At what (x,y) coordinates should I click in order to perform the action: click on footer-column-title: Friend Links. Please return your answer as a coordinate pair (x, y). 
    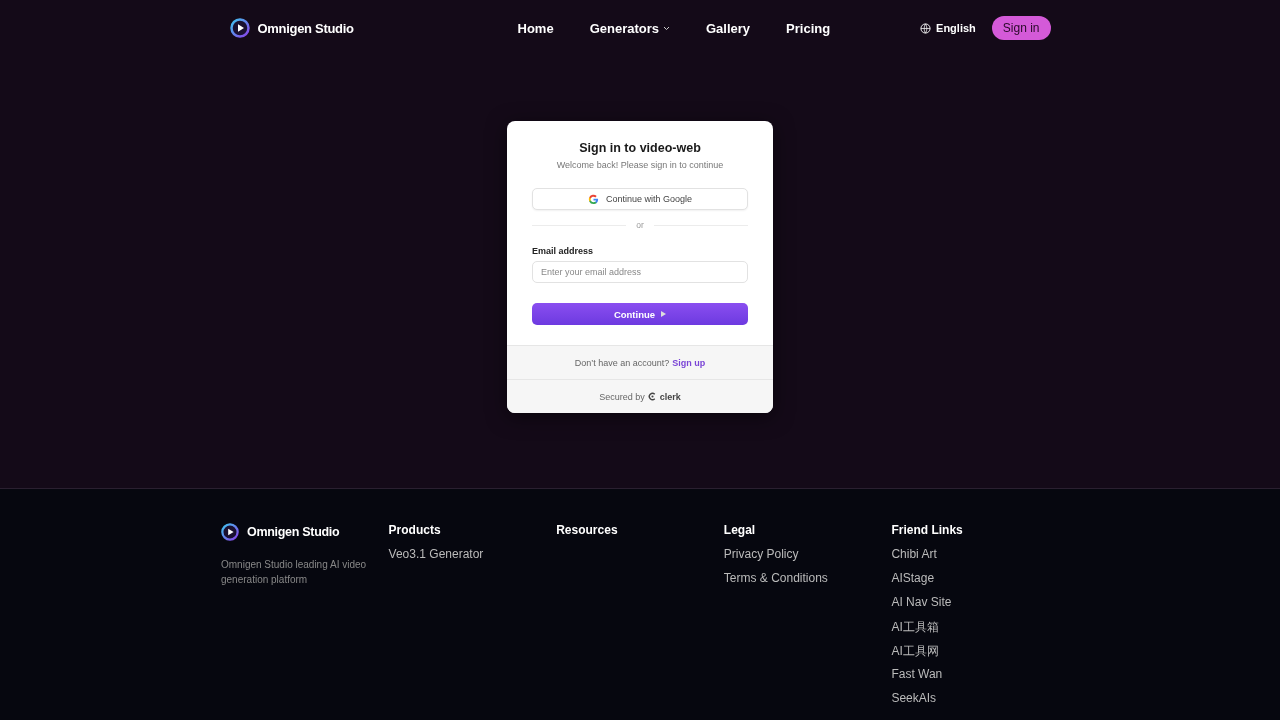
    Looking at the image, I should click on (927, 530).